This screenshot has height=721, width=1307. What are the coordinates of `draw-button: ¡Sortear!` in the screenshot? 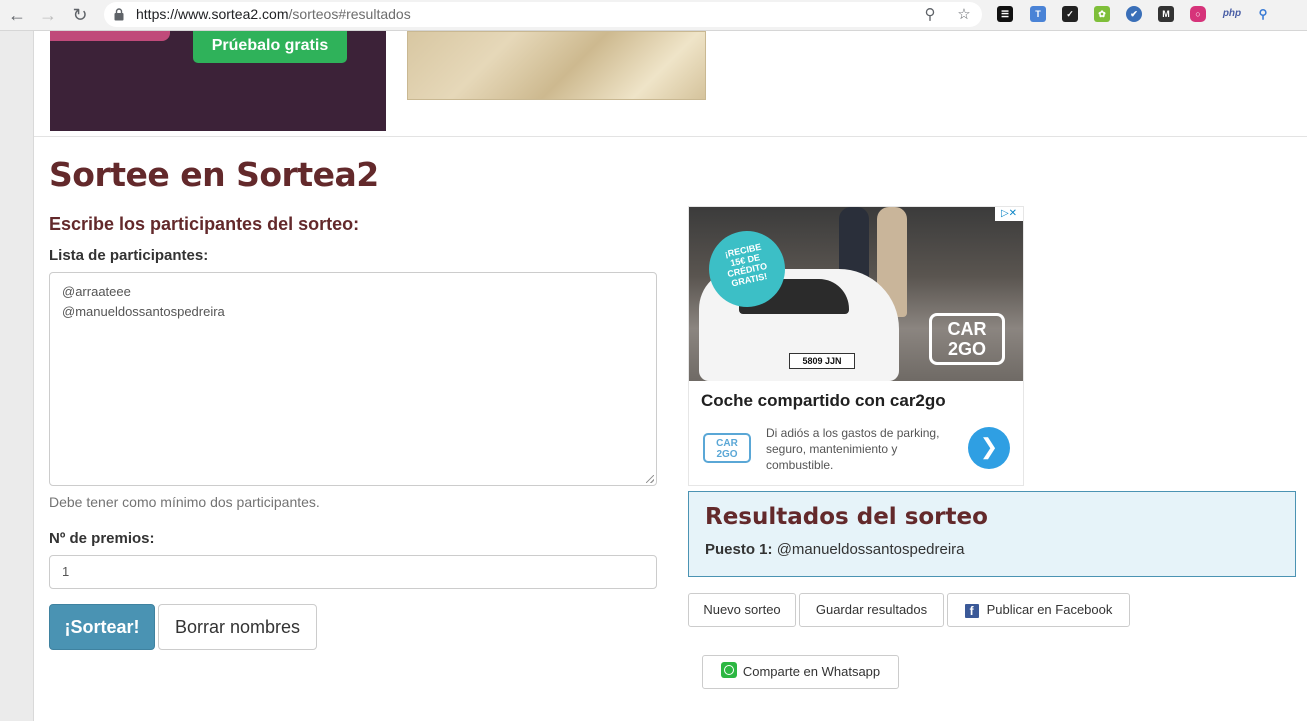 It's located at (102, 627).